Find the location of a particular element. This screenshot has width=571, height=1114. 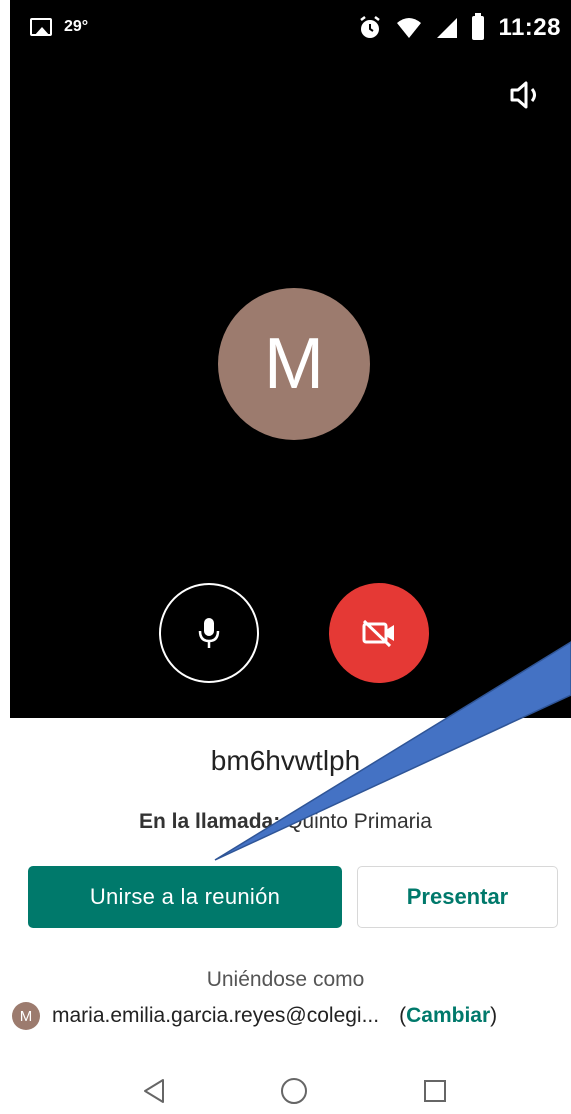

wifi-icon is located at coordinates (409, 28).